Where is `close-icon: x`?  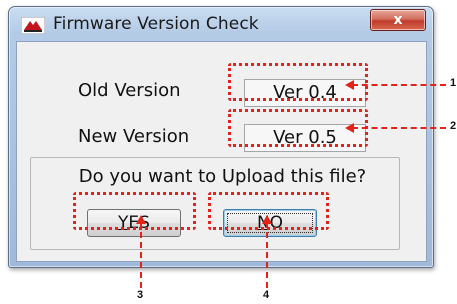 close-icon: x is located at coordinates (398, 20).